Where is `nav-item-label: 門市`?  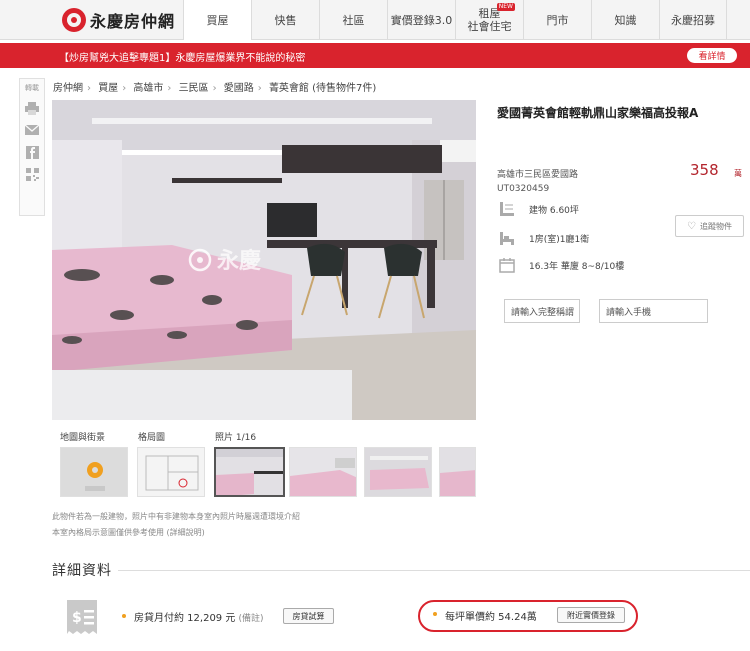 nav-item-label: 門市 is located at coordinates (557, 20).